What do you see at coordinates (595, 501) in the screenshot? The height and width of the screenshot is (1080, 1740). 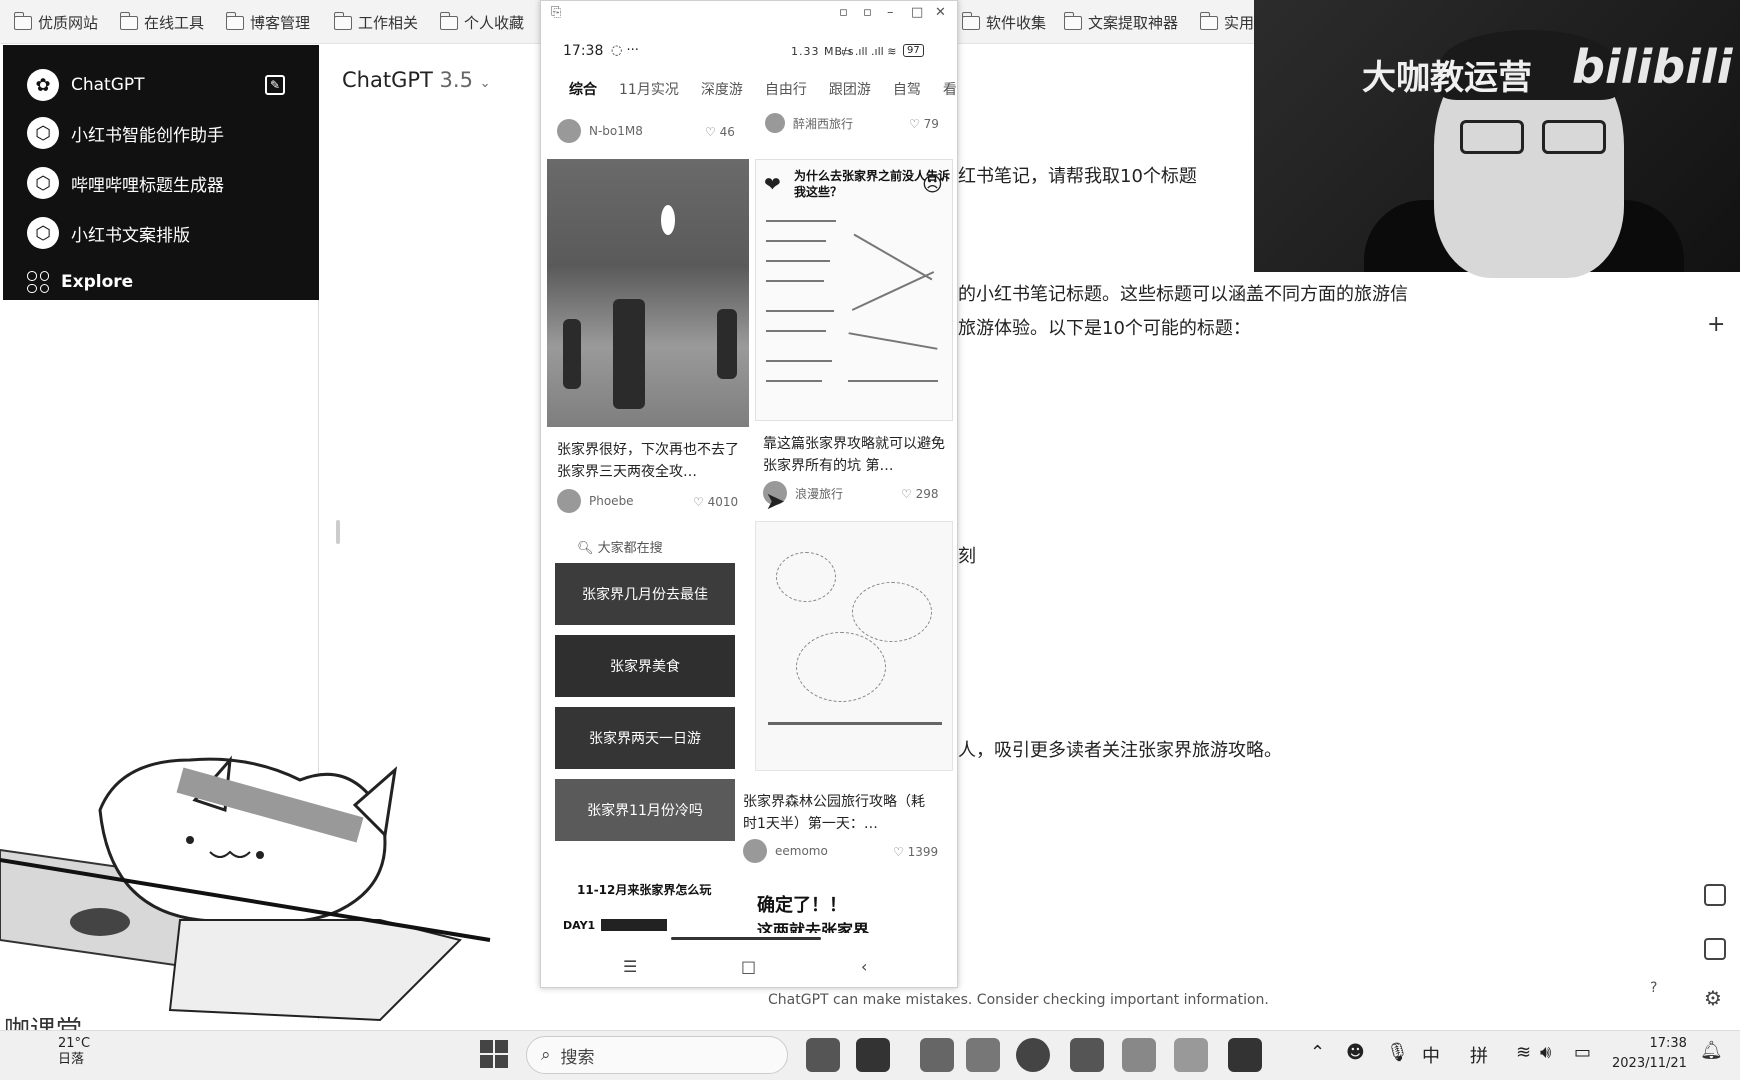 I see `post-author: Phoebe` at bounding box center [595, 501].